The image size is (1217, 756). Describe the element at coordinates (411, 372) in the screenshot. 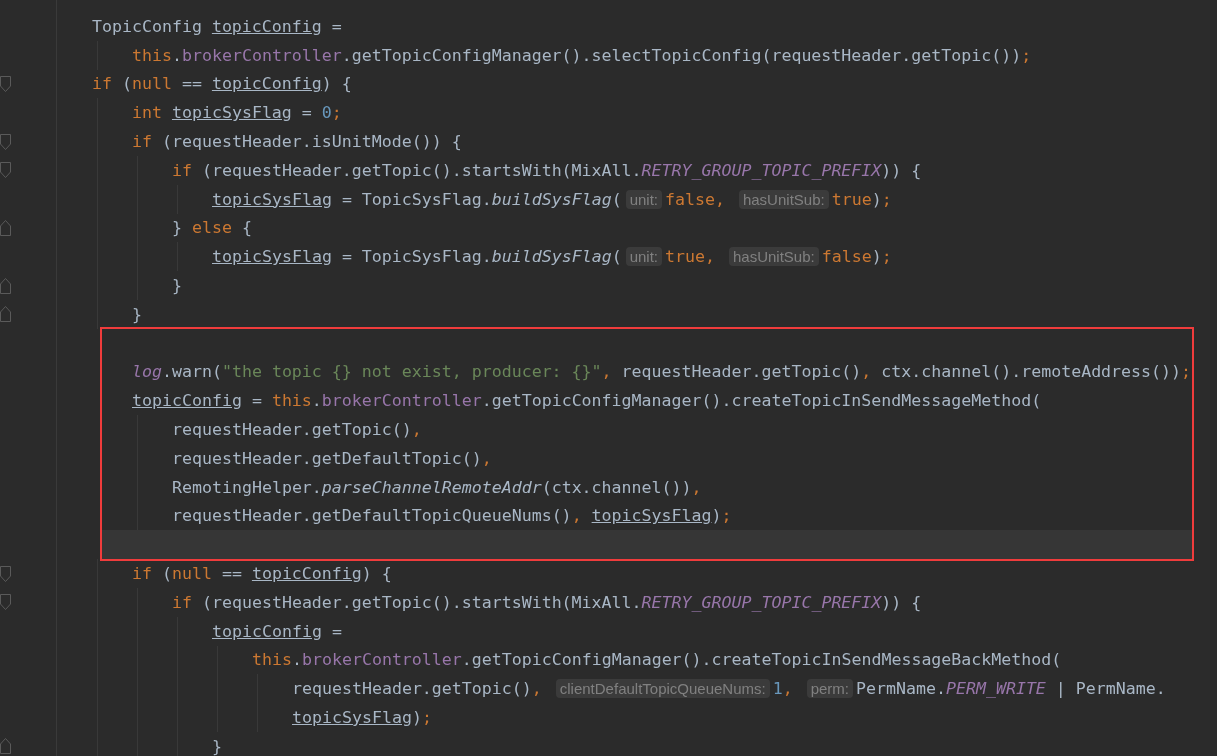

I see `string-literal: "the topic {} not exist, producer: {}"` at that location.